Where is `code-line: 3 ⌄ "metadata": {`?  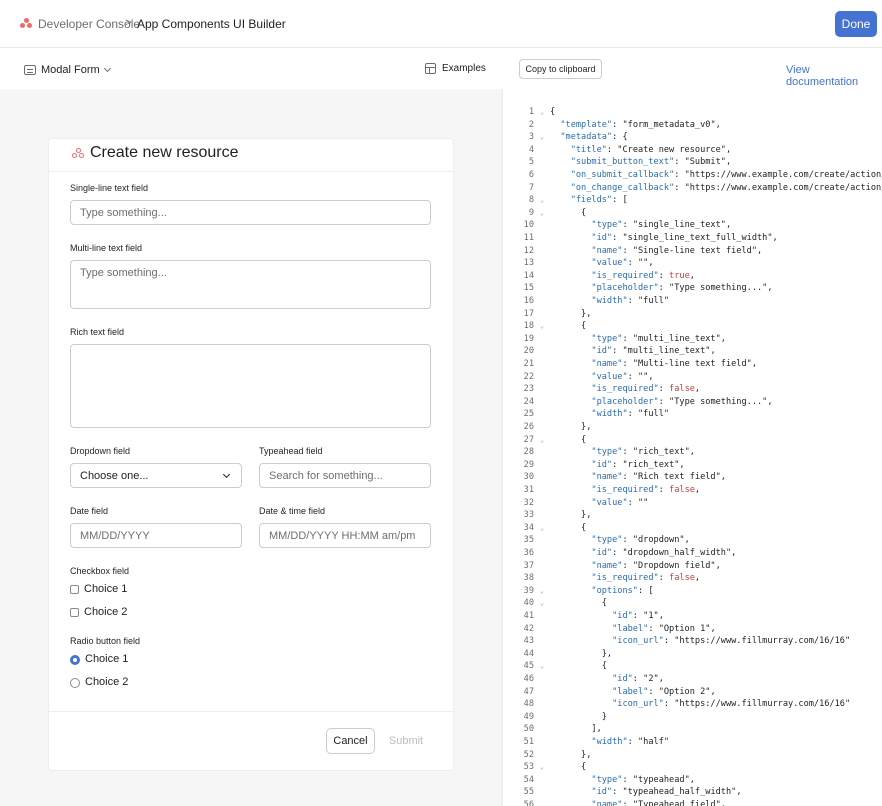
code-line: 3 ⌄ "metadata": { is located at coordinates (565, 137).